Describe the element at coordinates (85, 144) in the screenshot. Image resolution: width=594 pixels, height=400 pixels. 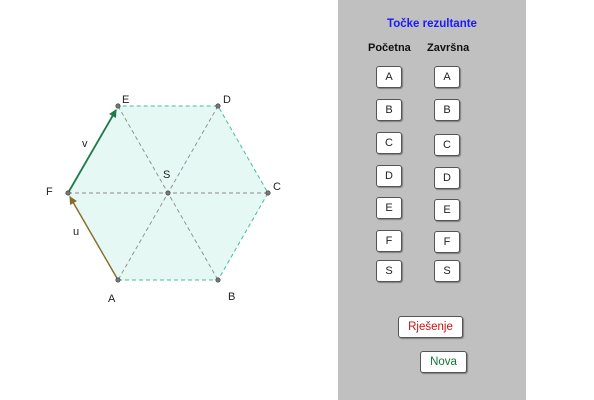
I see `label-v: v` at that location.